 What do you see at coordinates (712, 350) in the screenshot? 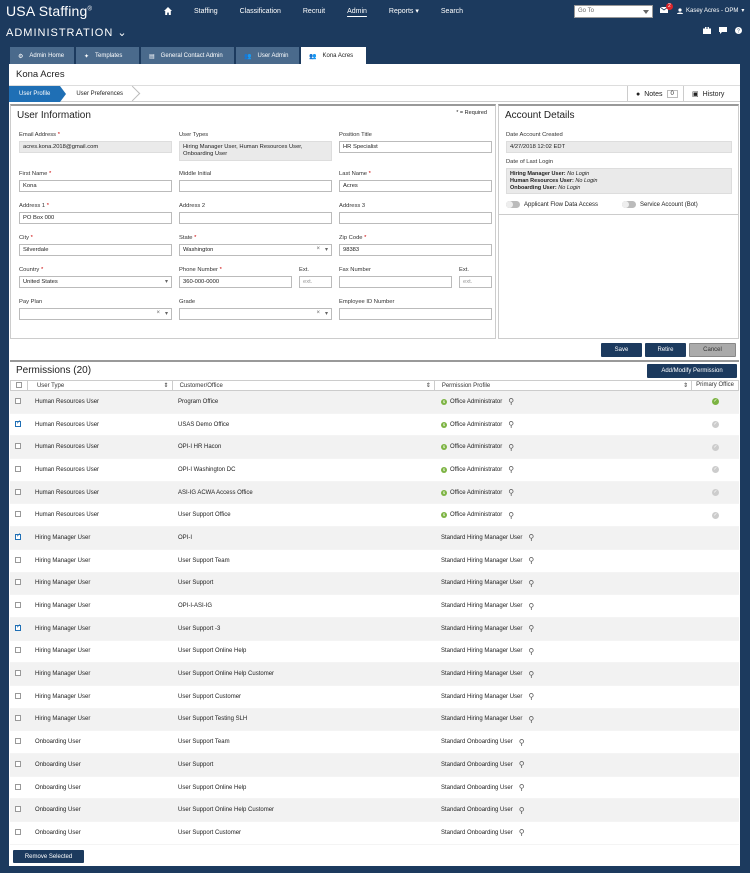
I see `cancel-button: Cancel` at bounding box center [712, 350].